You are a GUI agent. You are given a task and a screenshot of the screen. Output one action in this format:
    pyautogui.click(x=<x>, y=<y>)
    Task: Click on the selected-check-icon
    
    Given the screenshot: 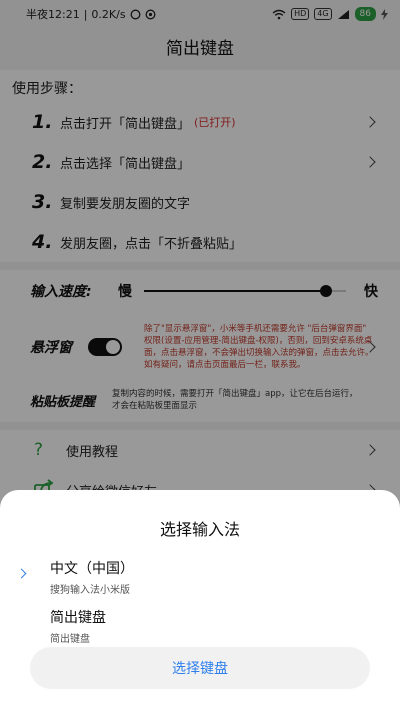 What is the action you would take?
    pyautogui.click(x=21, y=573)
    